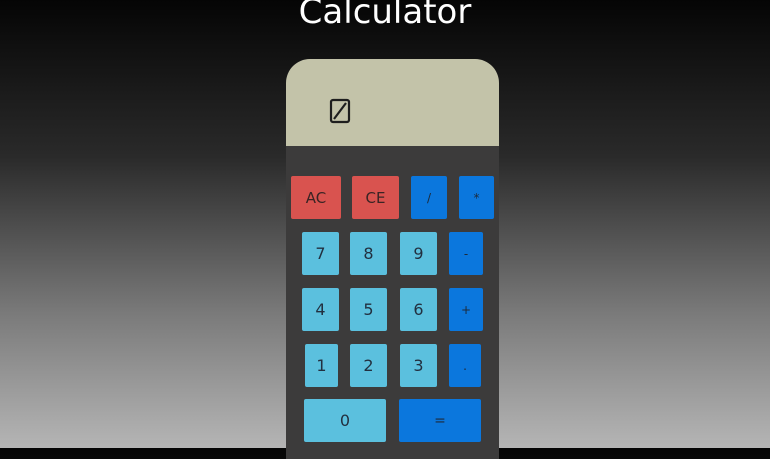 This screenshot has height=459, width=770. What do you see at coordinates (321, 365) in the screenshot?
I see `one-button: 1` at bounding box center [321, 365].